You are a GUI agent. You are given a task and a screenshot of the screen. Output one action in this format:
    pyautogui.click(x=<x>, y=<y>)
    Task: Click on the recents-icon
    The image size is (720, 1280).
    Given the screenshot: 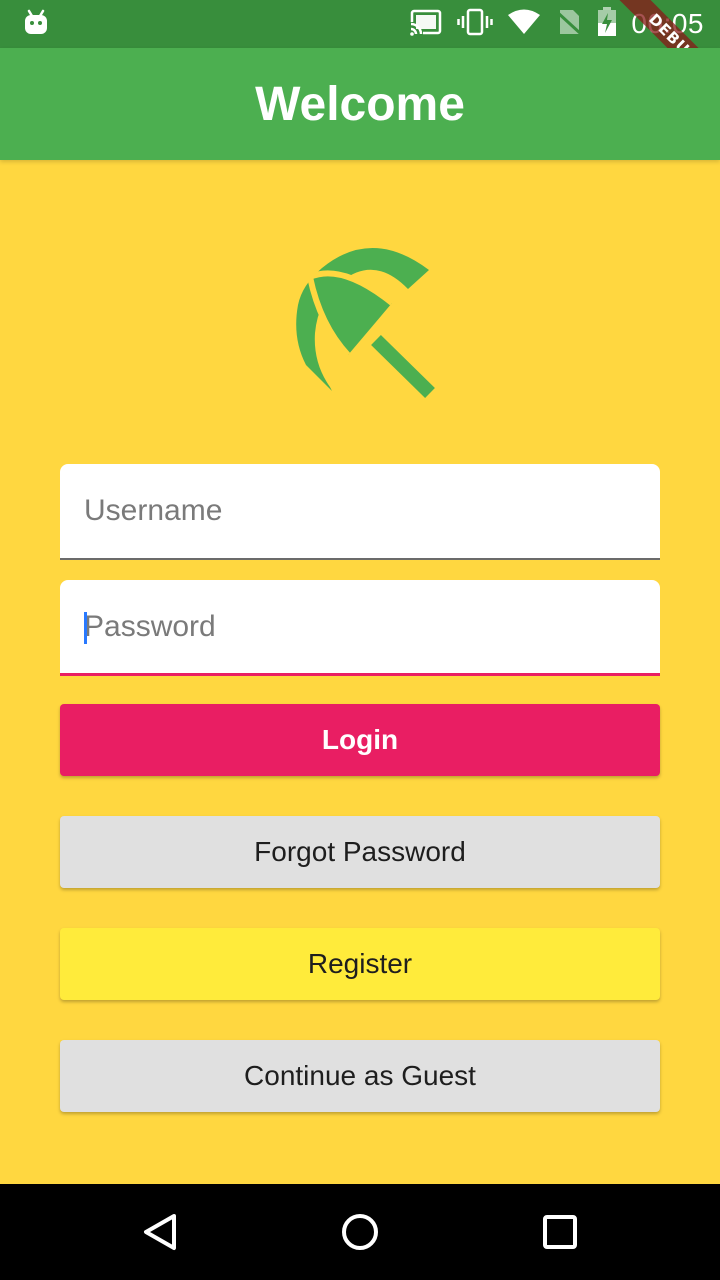 What is the action you would take?
    pyautogui.click(x=560, y=1232)
    